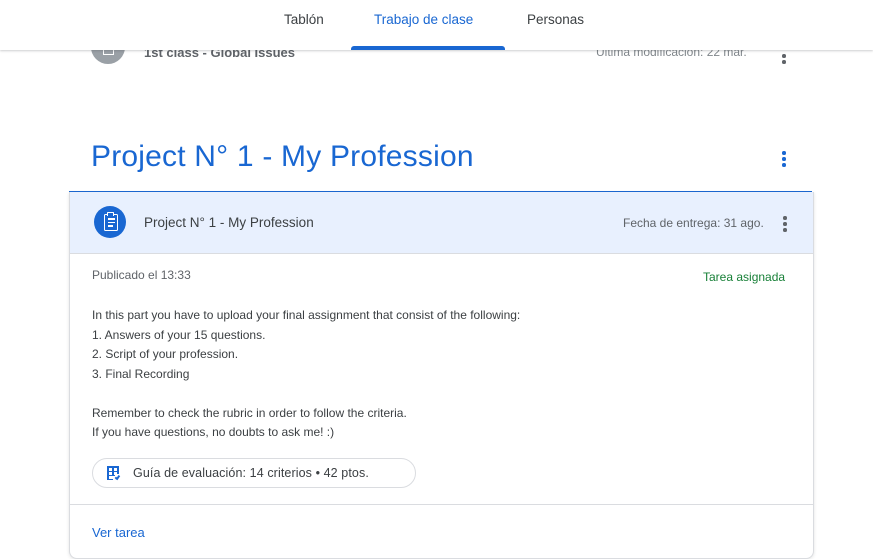 The width and height of the screenshot is (873, 559). What do you see at coordinates (744, 277) in the screenshot?
I see `status-badge: Tarea asignada` at bounding box center [744, 277].